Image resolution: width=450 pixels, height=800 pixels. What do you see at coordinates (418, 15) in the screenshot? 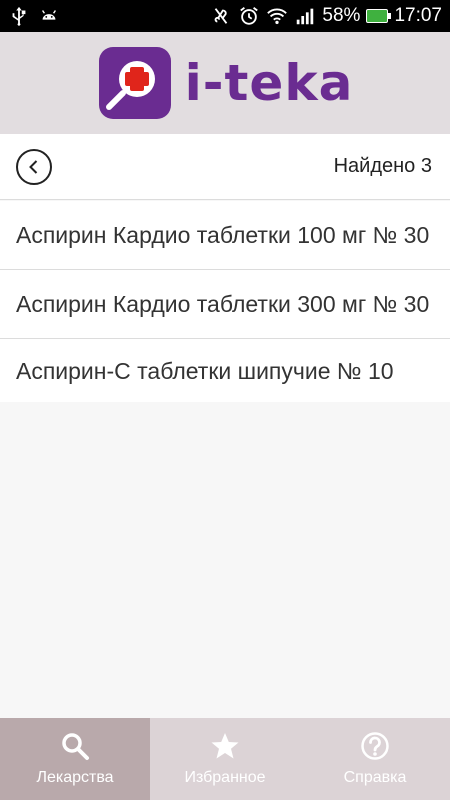
I see `clock: 17:07` at bounding box center [418, 15].